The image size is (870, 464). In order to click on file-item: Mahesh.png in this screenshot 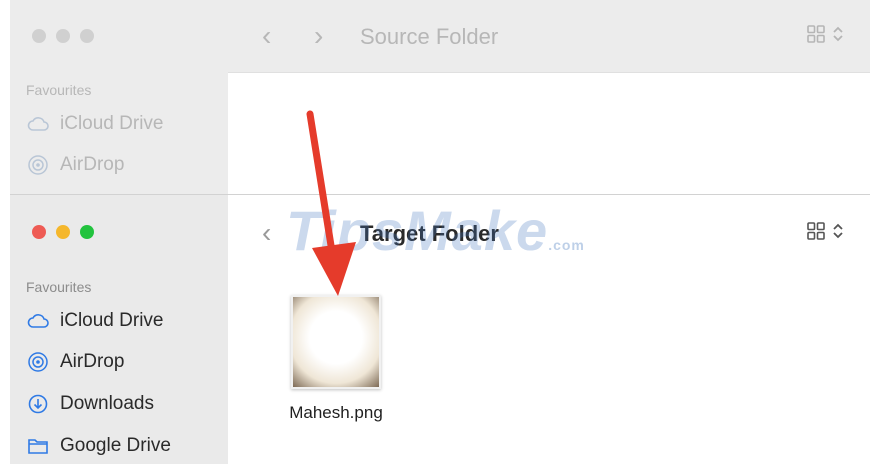, I will do `click(336, 359)`.